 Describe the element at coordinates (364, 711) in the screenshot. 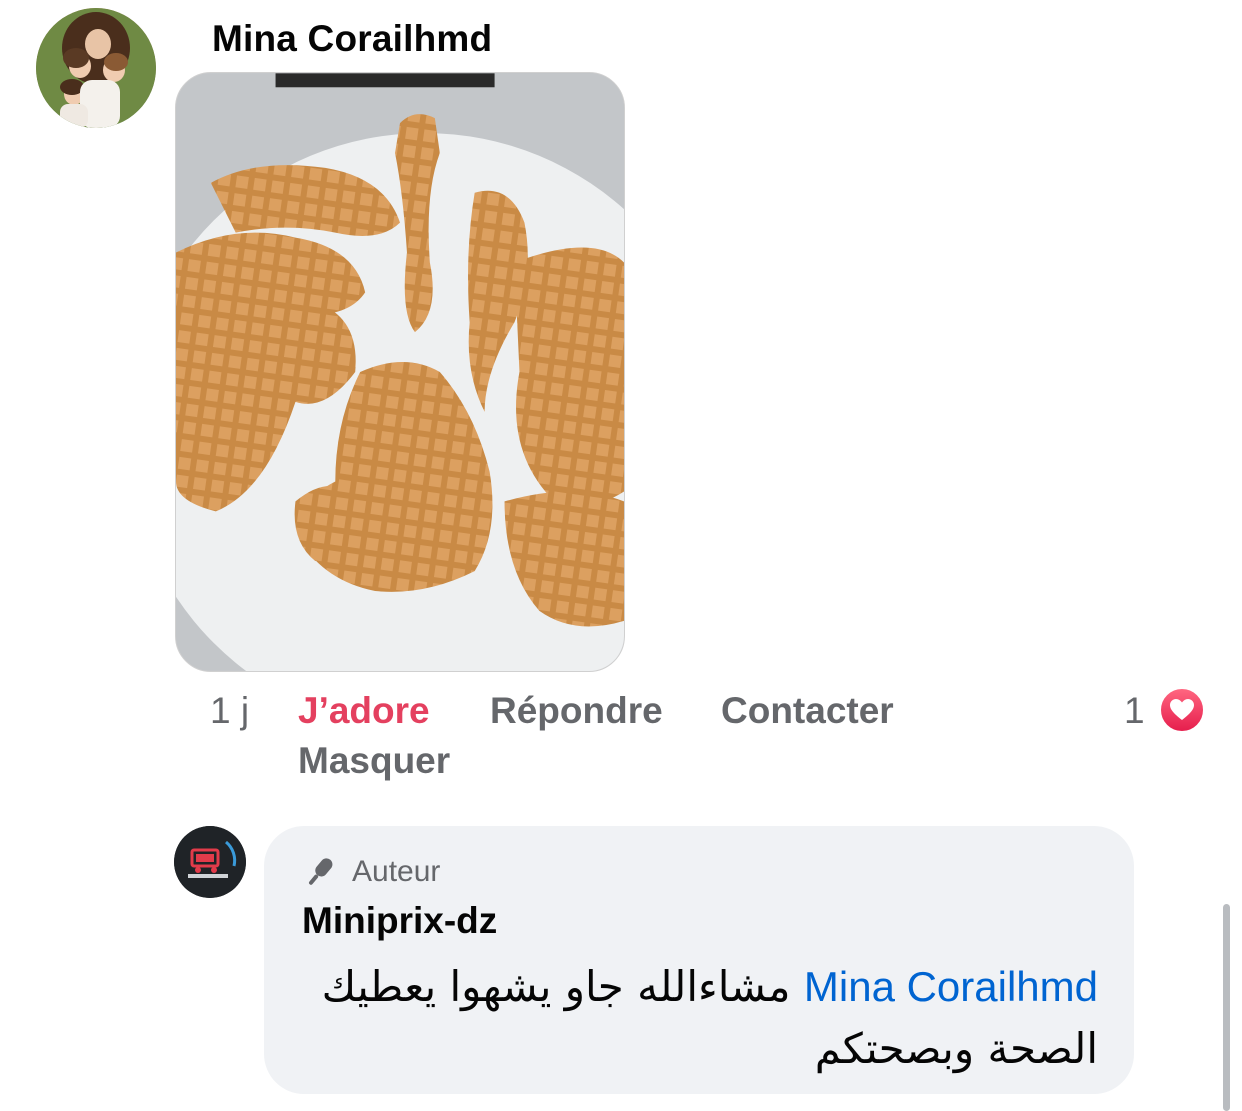

I see `like-button: J’adore` at that location.